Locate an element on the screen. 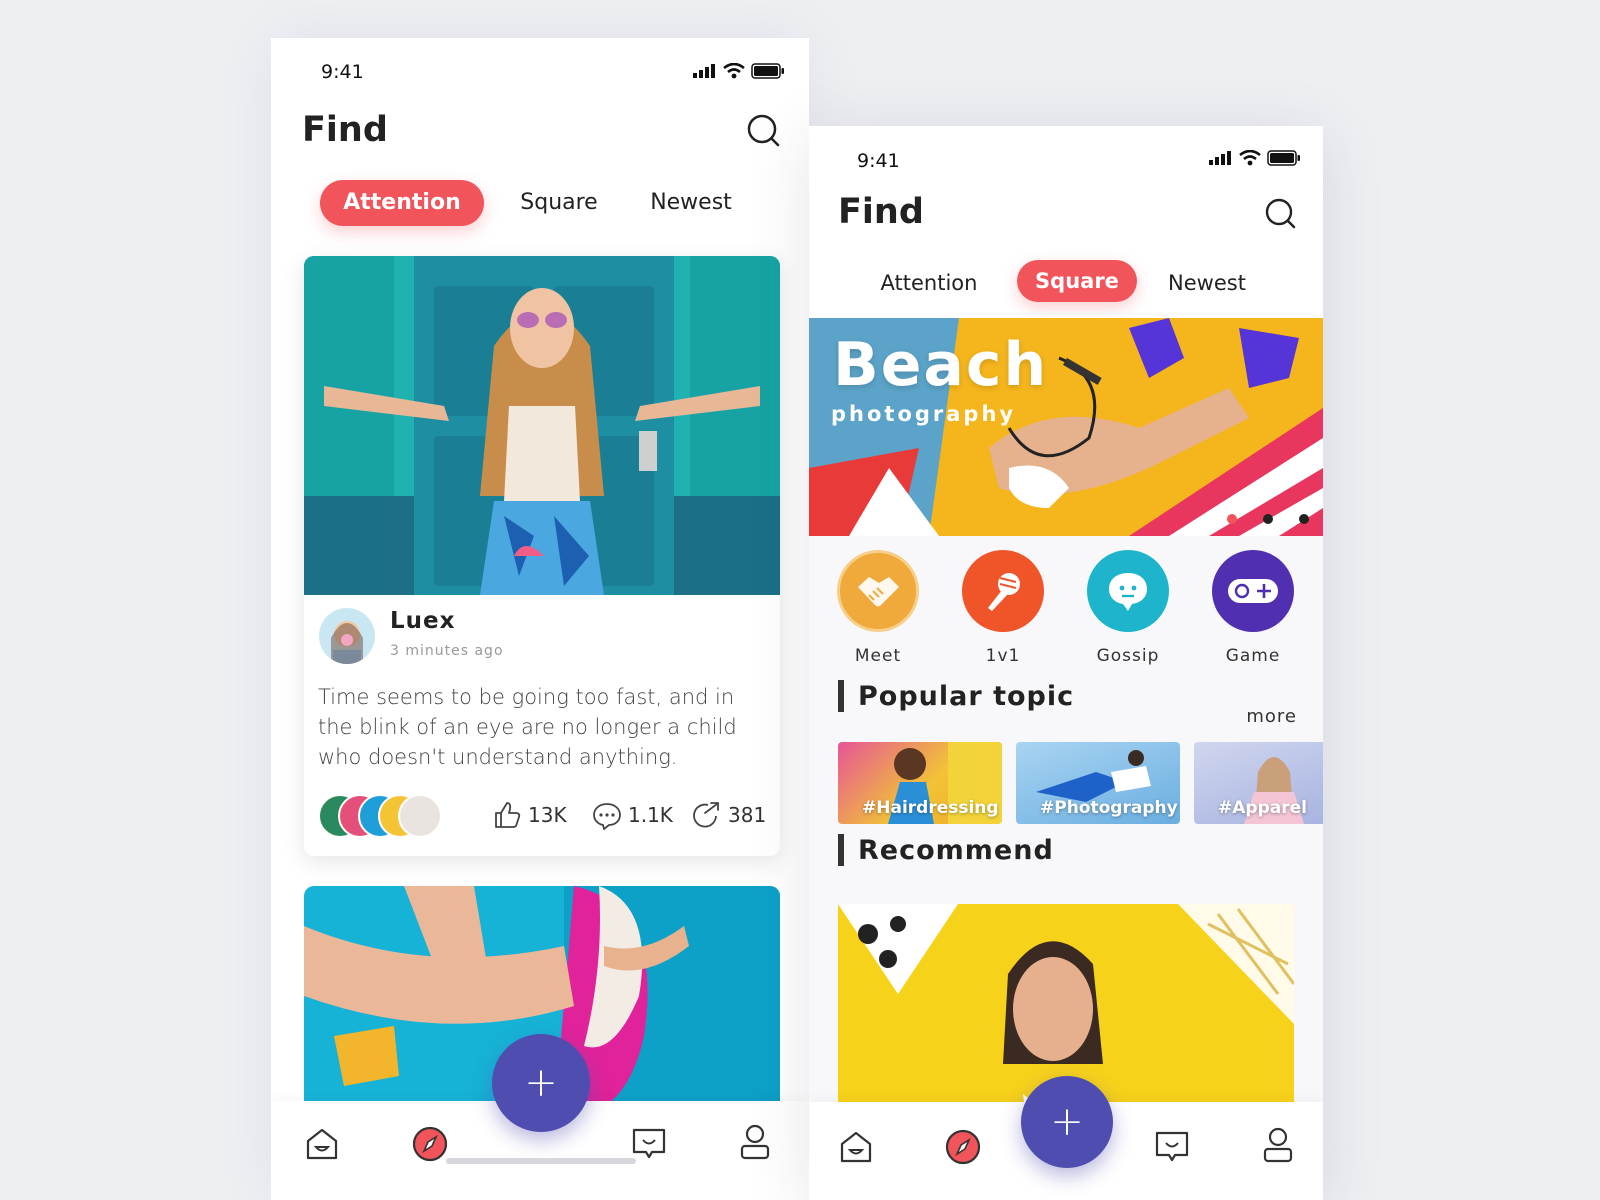 The width and height of the screenshot is (1600, 1200). topic-label: #Apparel is located at coordinates (1262, 808).